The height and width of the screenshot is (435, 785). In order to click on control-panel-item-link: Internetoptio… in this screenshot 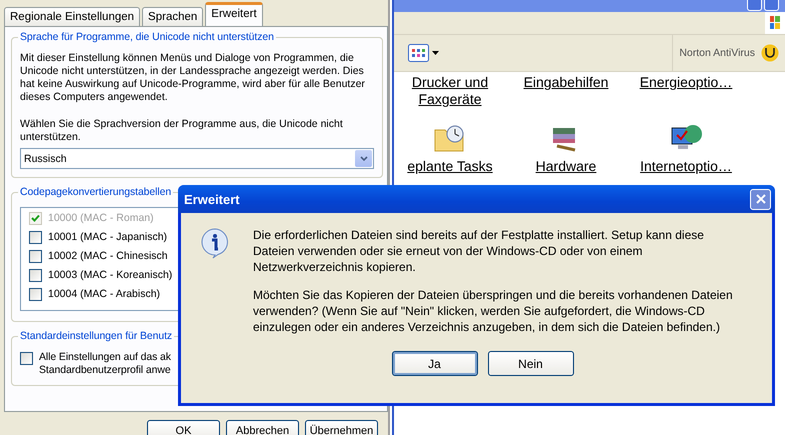, I will do `click(686, 166)`.